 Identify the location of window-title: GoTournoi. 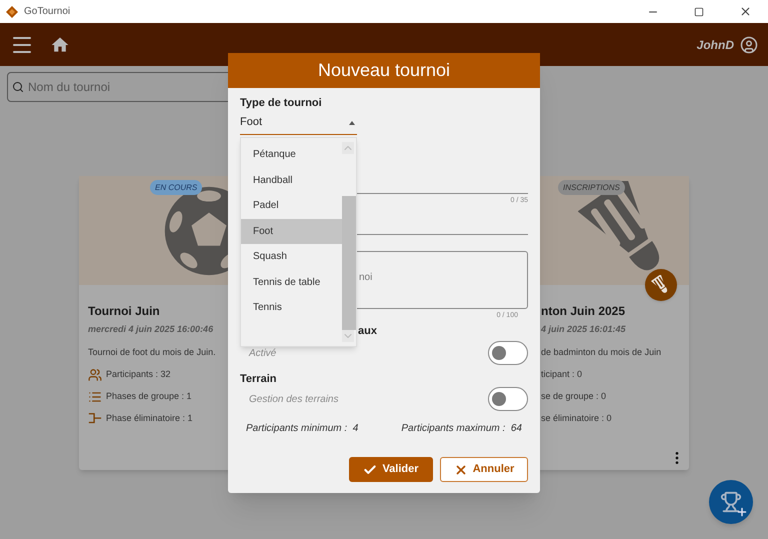
(47, 12).